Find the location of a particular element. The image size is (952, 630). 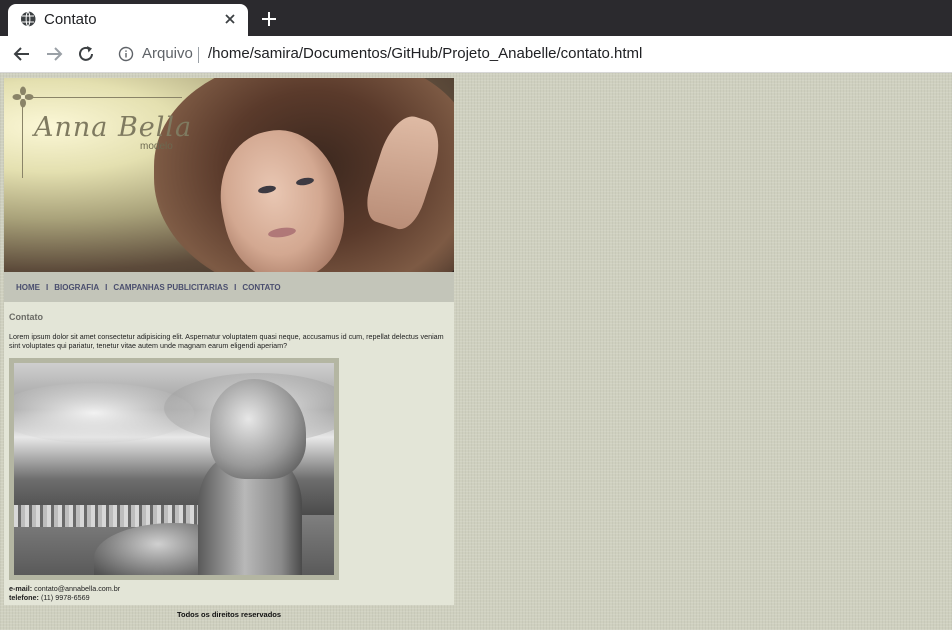

phone-value: (11) 9978-6569 is located at coordinates (65, 597).